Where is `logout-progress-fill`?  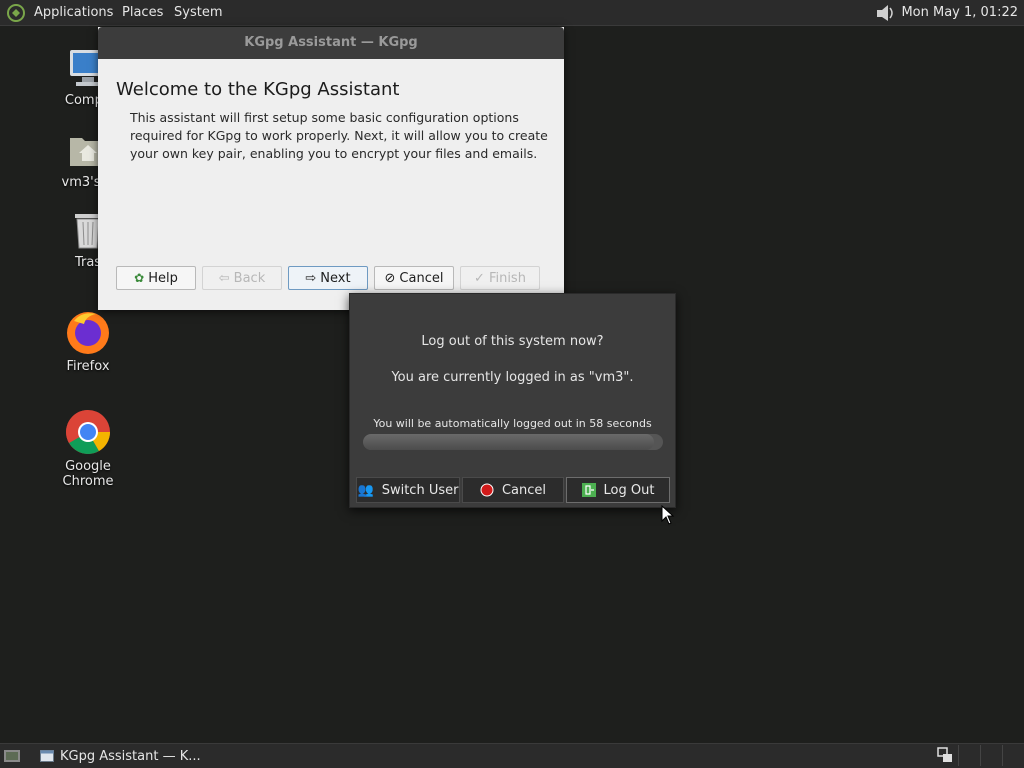 logout-progress-fill is located at coordinates (508, 442).